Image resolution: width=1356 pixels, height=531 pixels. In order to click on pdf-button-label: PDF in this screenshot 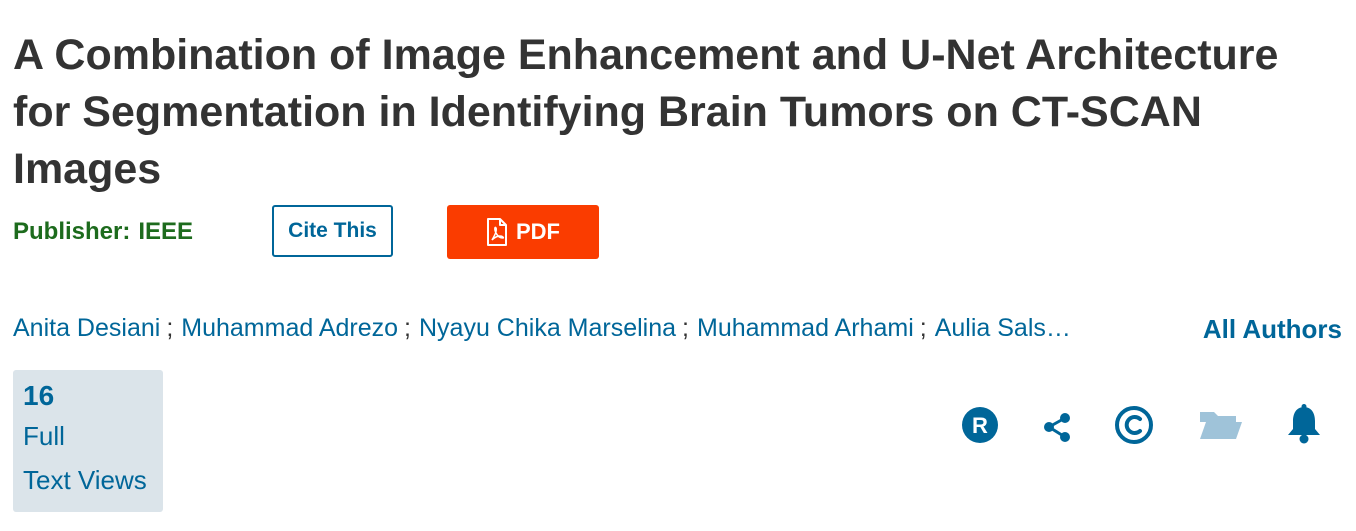, I will do `click(538, 231)`.